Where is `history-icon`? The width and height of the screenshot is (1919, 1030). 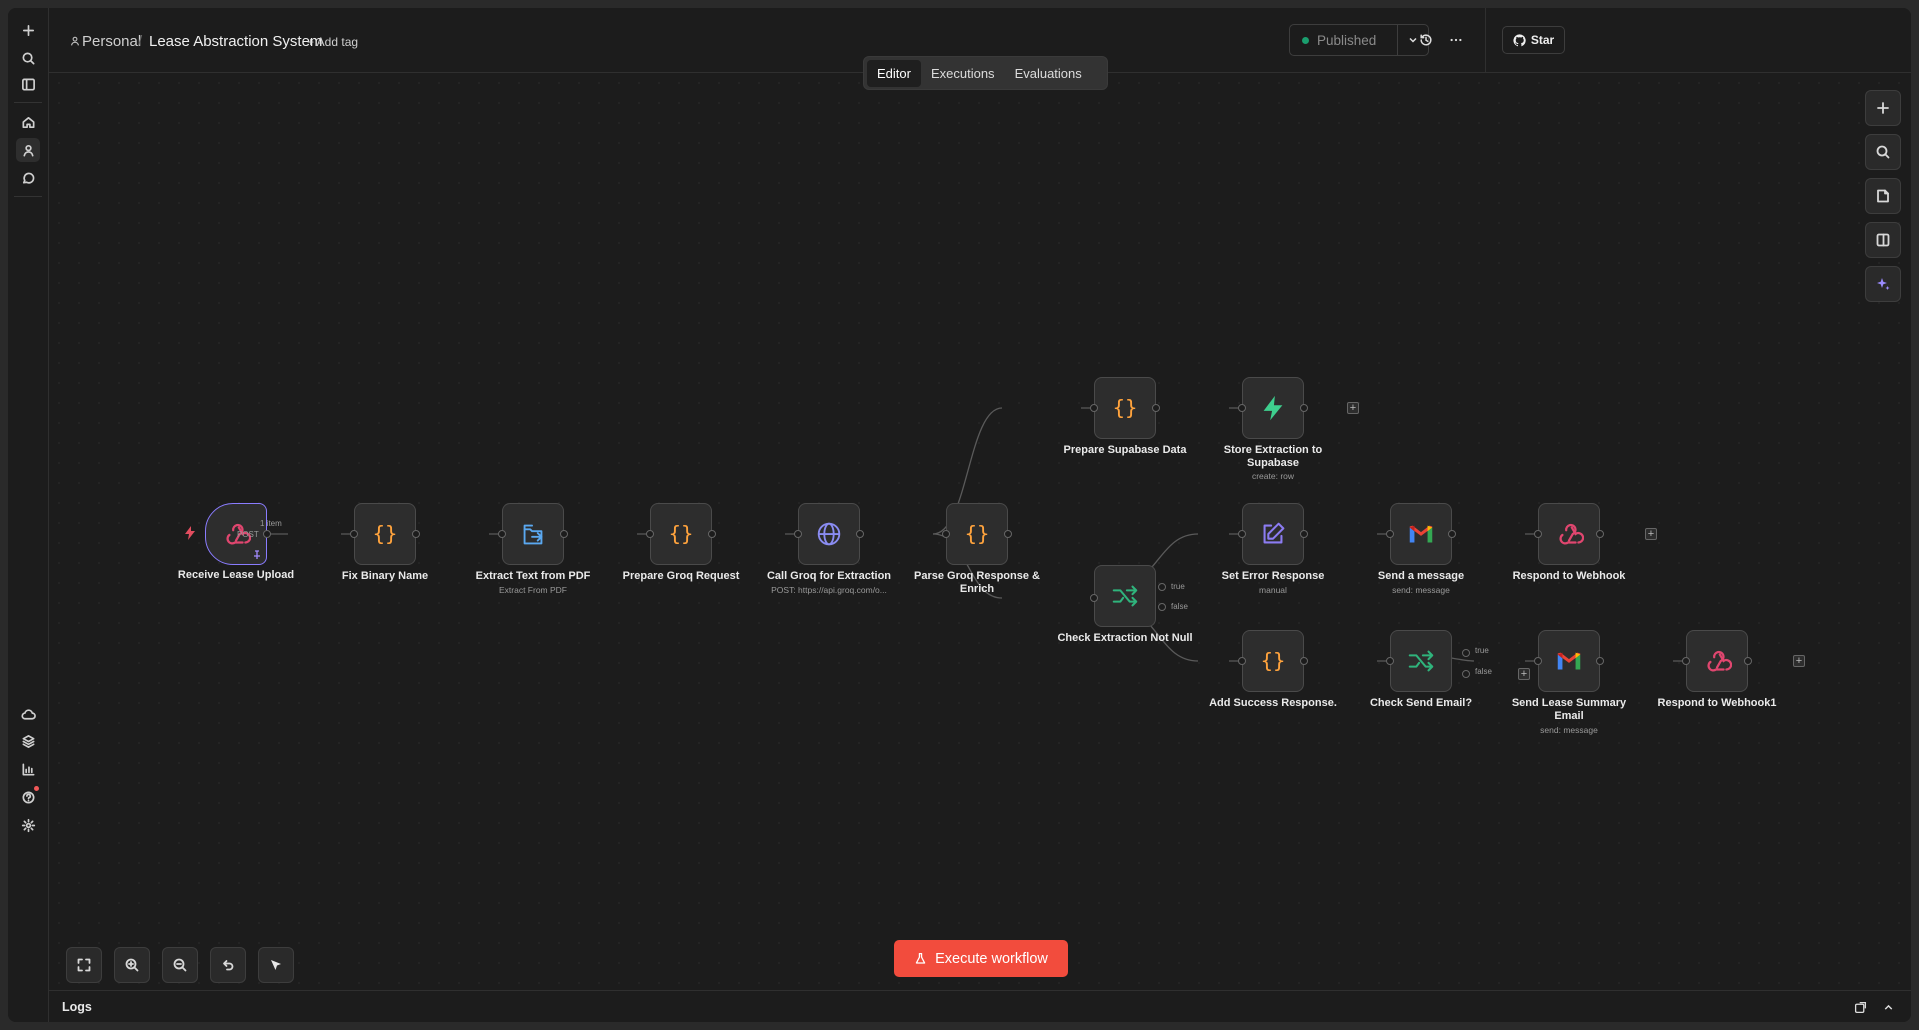
history-icon is located at coordinates (1426, 40).